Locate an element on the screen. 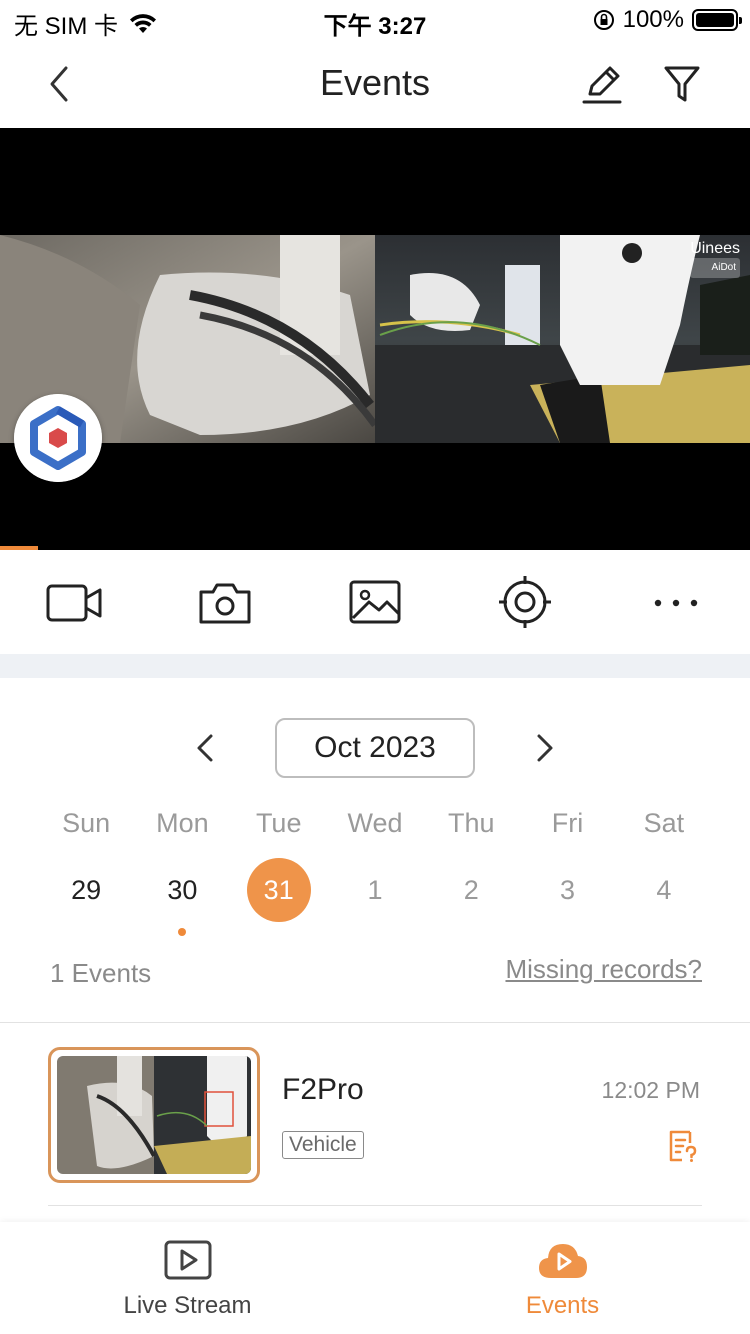  video-watermark: Uinees AiDot is located at coordinates (715, 259).